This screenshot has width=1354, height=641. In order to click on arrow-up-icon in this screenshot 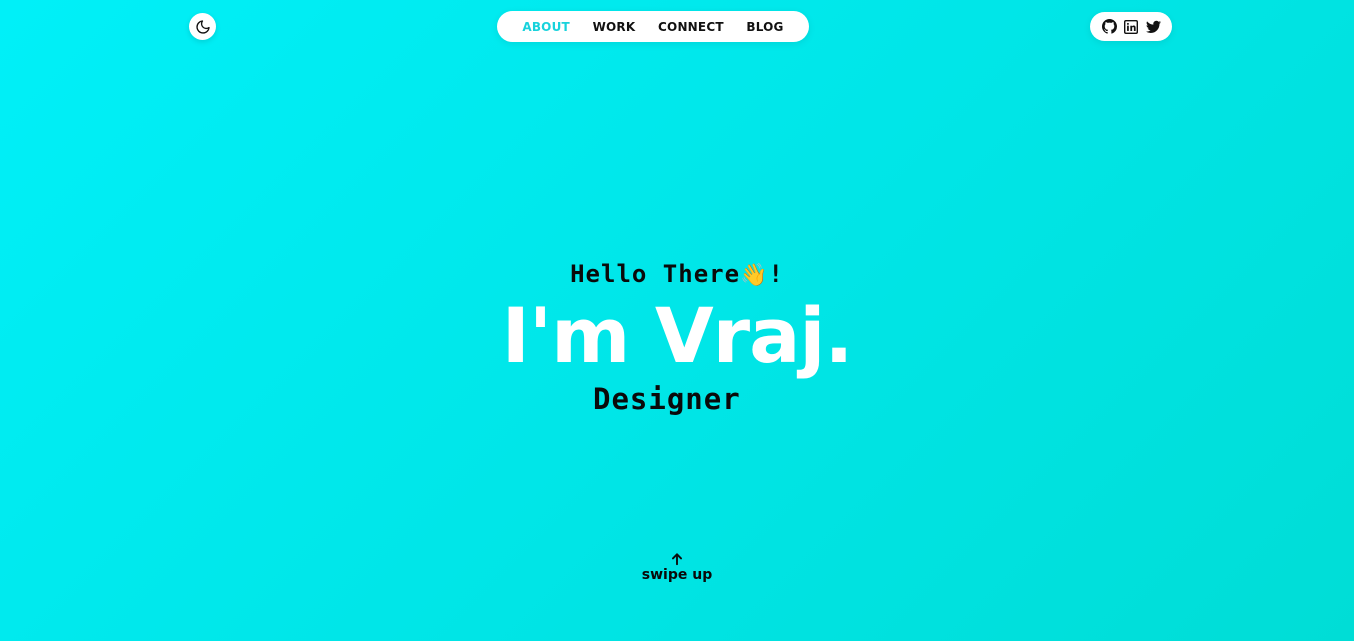, I will do `click(677, 559)`.